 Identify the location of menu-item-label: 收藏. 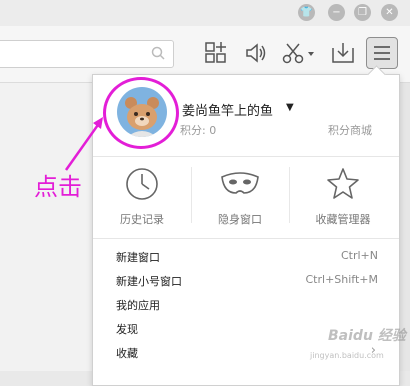
(127, 353).